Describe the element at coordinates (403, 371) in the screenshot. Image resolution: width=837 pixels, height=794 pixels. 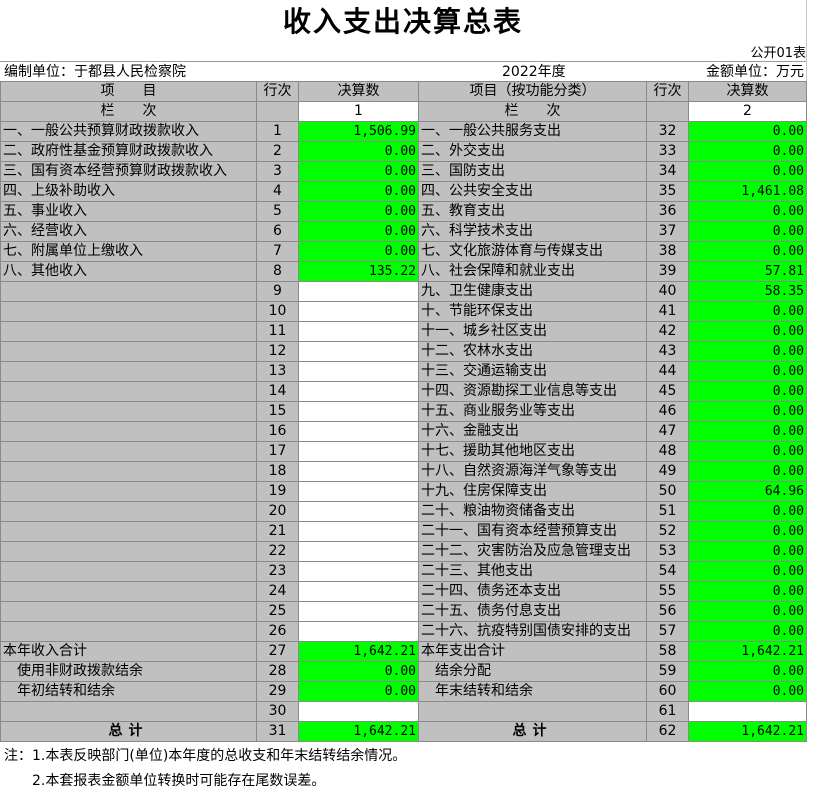
I see `table-row: 13 十三、交通运输支出 44 0.00` at that location.